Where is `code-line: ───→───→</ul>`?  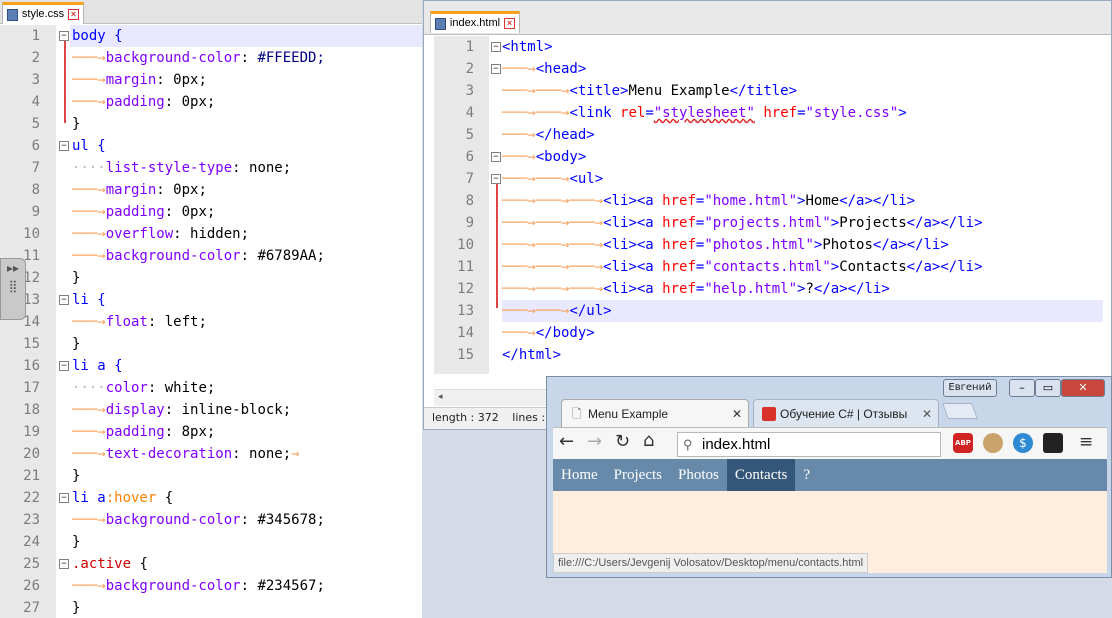 code-line: ───→───→</ul> is located at coordinates (557, 311).